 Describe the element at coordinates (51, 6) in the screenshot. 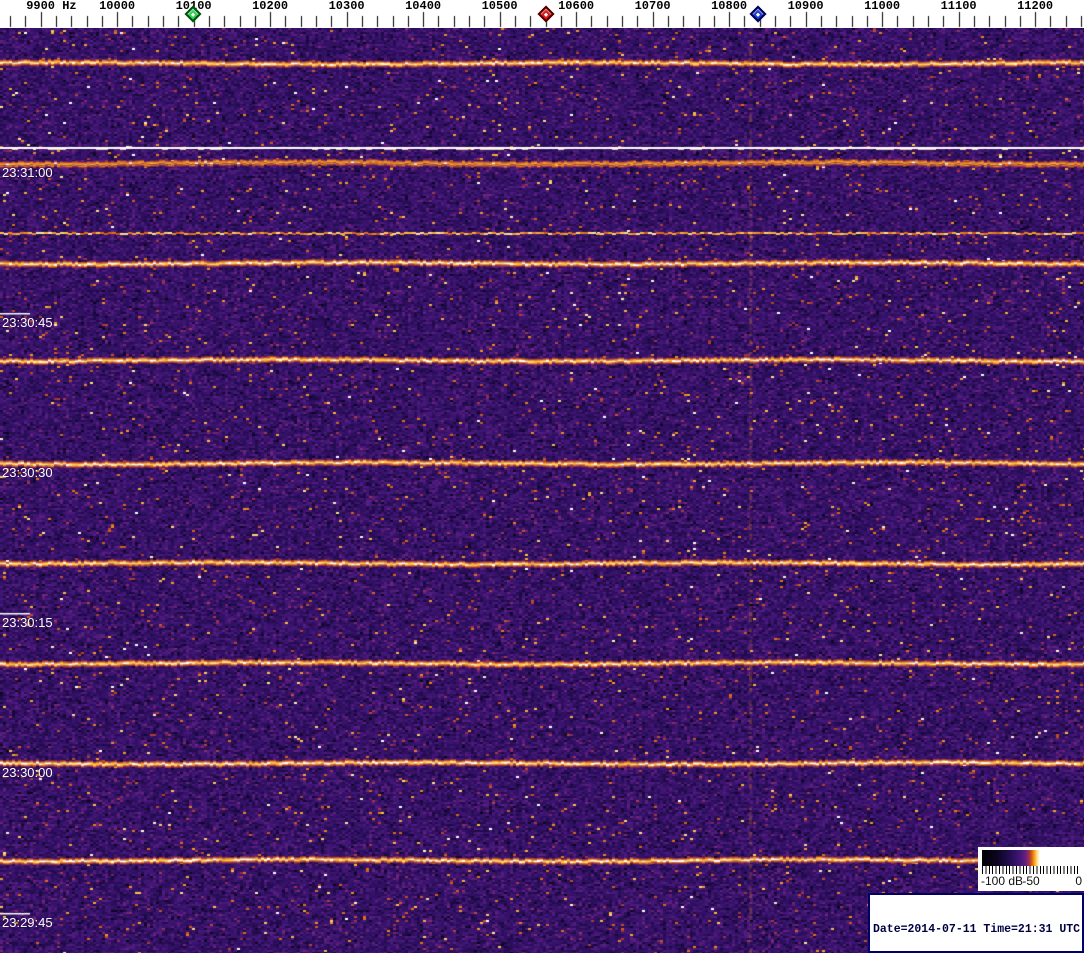

I see `freq-label: 9900 Hz` at that location.